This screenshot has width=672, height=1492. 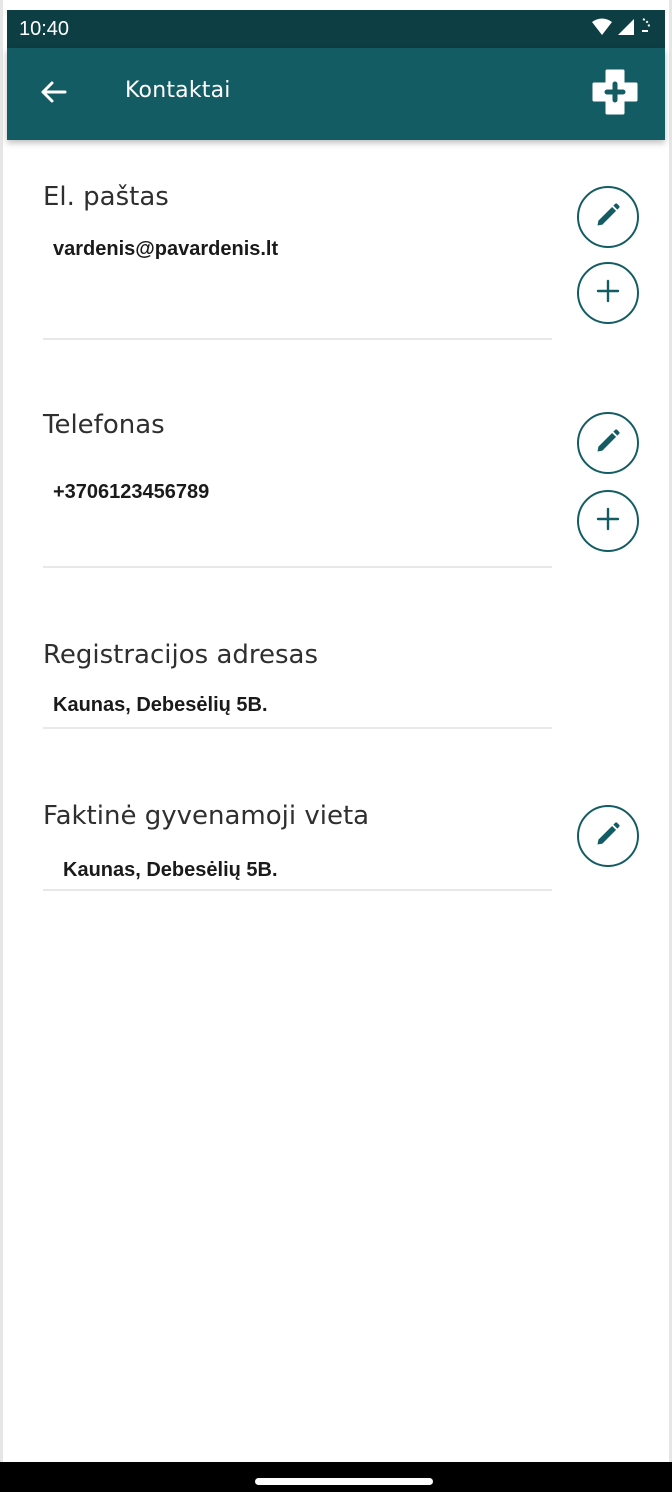 I want to click on add-contact-icon, so click(x=615, y=94).